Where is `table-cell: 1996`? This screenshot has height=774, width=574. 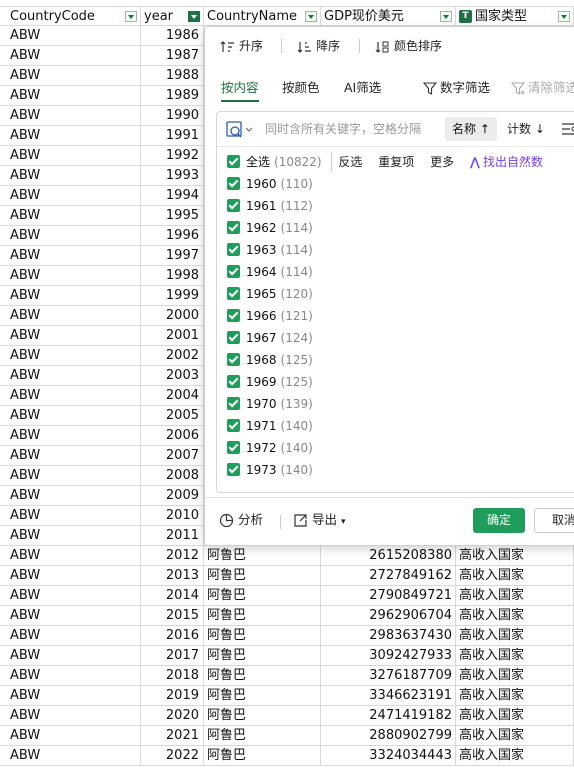 table-cell: 1996 is located at coordinates (172, 235).